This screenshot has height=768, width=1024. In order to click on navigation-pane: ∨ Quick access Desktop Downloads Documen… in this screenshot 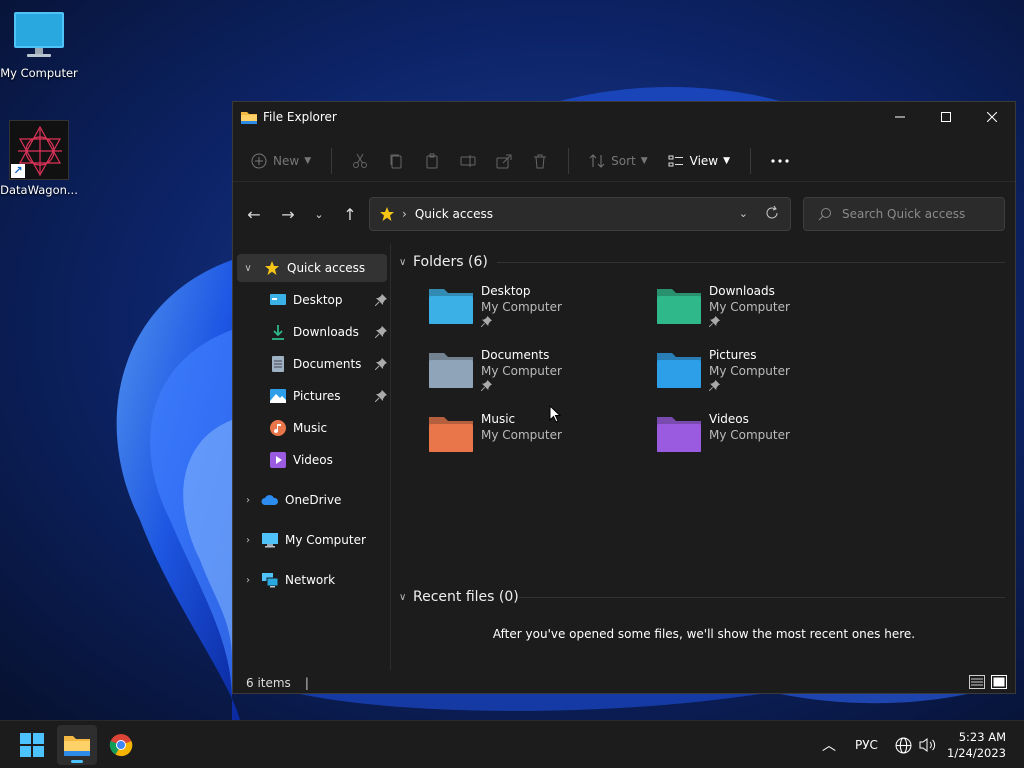, I will do `click(312, 457)`.